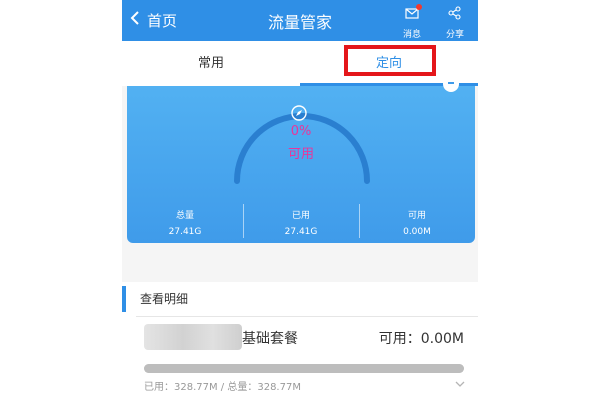  Describe the element at coordinates (411, 35) in the screenshot. I see `message-label: 消息` at that location.